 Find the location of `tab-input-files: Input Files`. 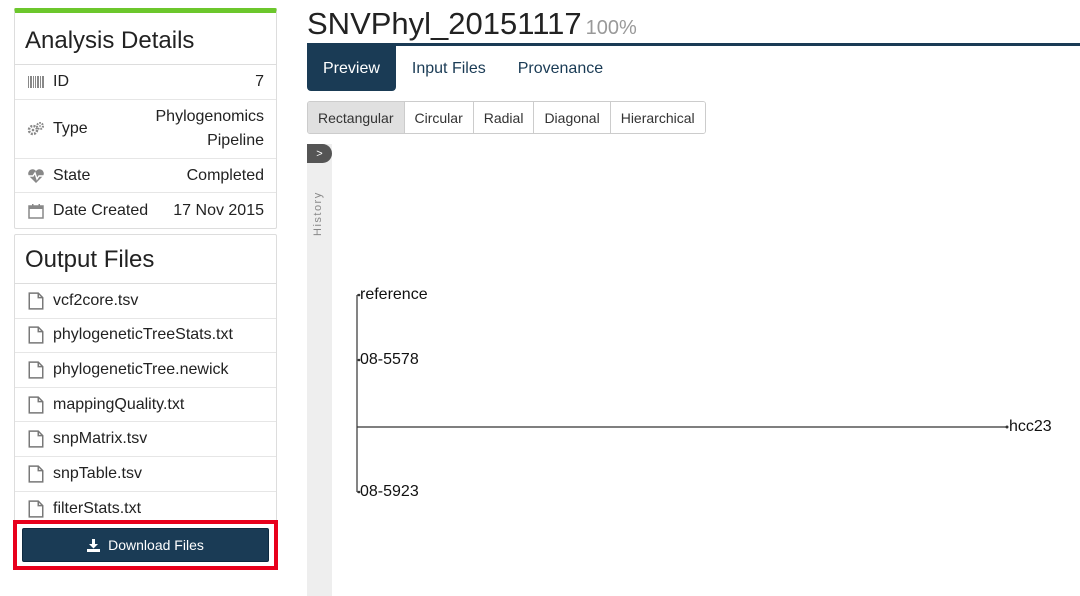

tab-input-files: Input Files is located at coordinates (449, 68).